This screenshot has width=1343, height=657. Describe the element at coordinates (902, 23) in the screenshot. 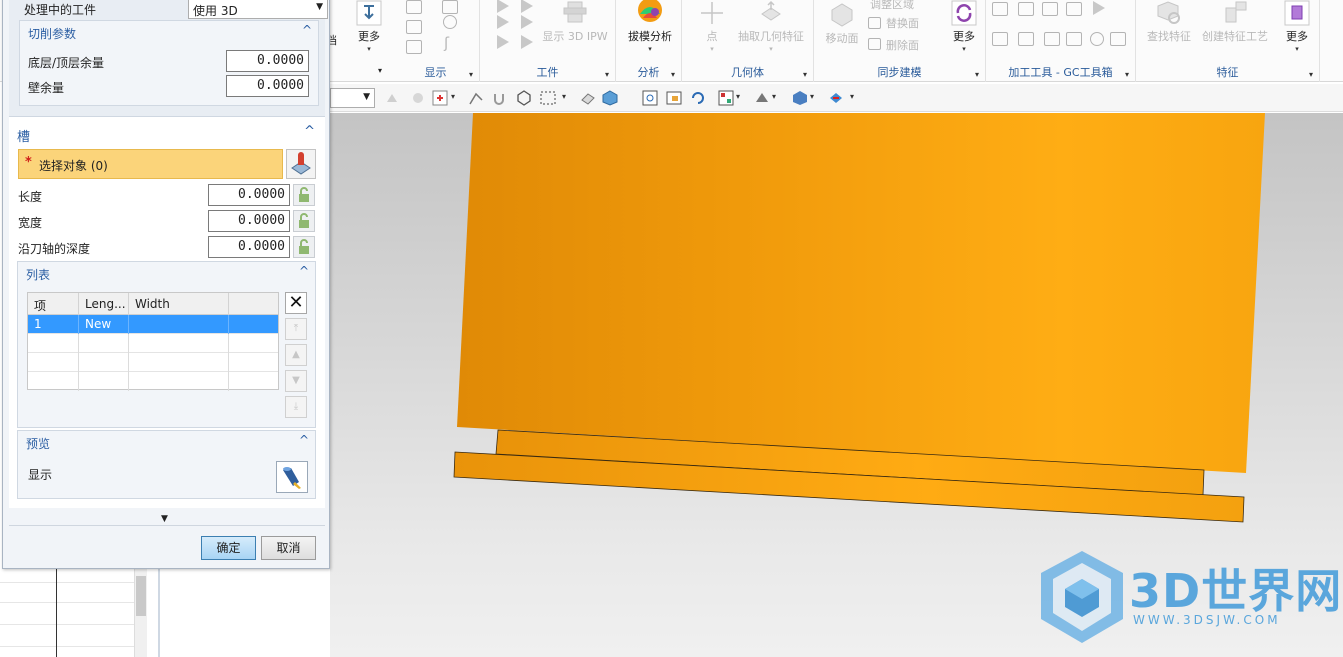

I see `replace-face-button: 替换面` at that location.